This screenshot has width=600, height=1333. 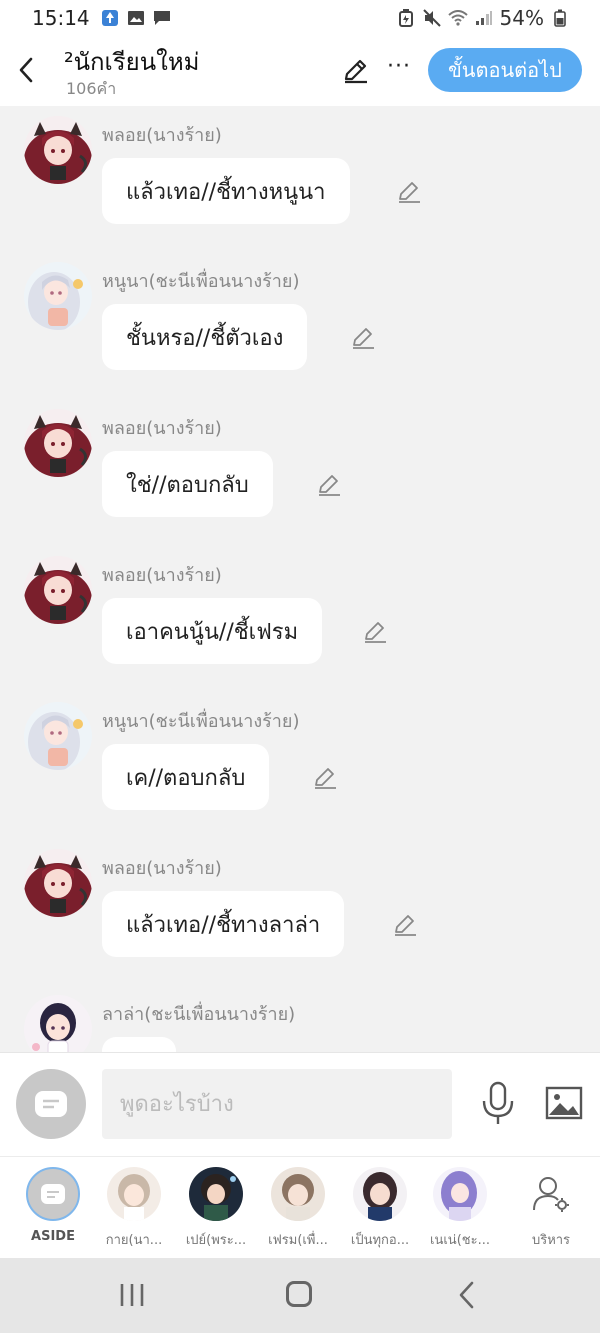 I want to click on chevron-left-icon, so click(x=26, y=70).